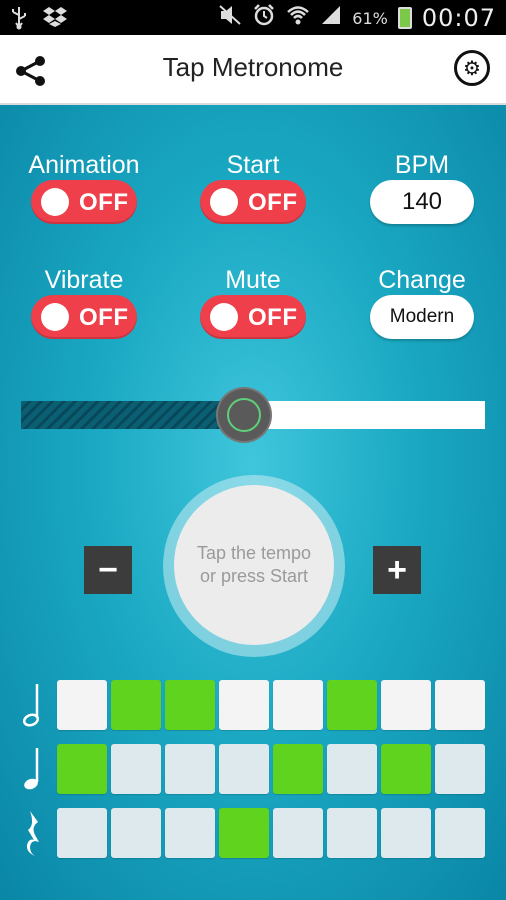  I want to click on mute-label: Mute, so click(253, 280).